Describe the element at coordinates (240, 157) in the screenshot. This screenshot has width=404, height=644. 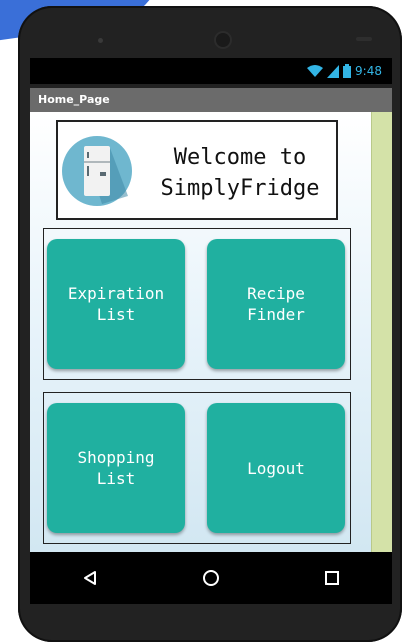
I see `welcome-line-1: Welcome to` at that location.